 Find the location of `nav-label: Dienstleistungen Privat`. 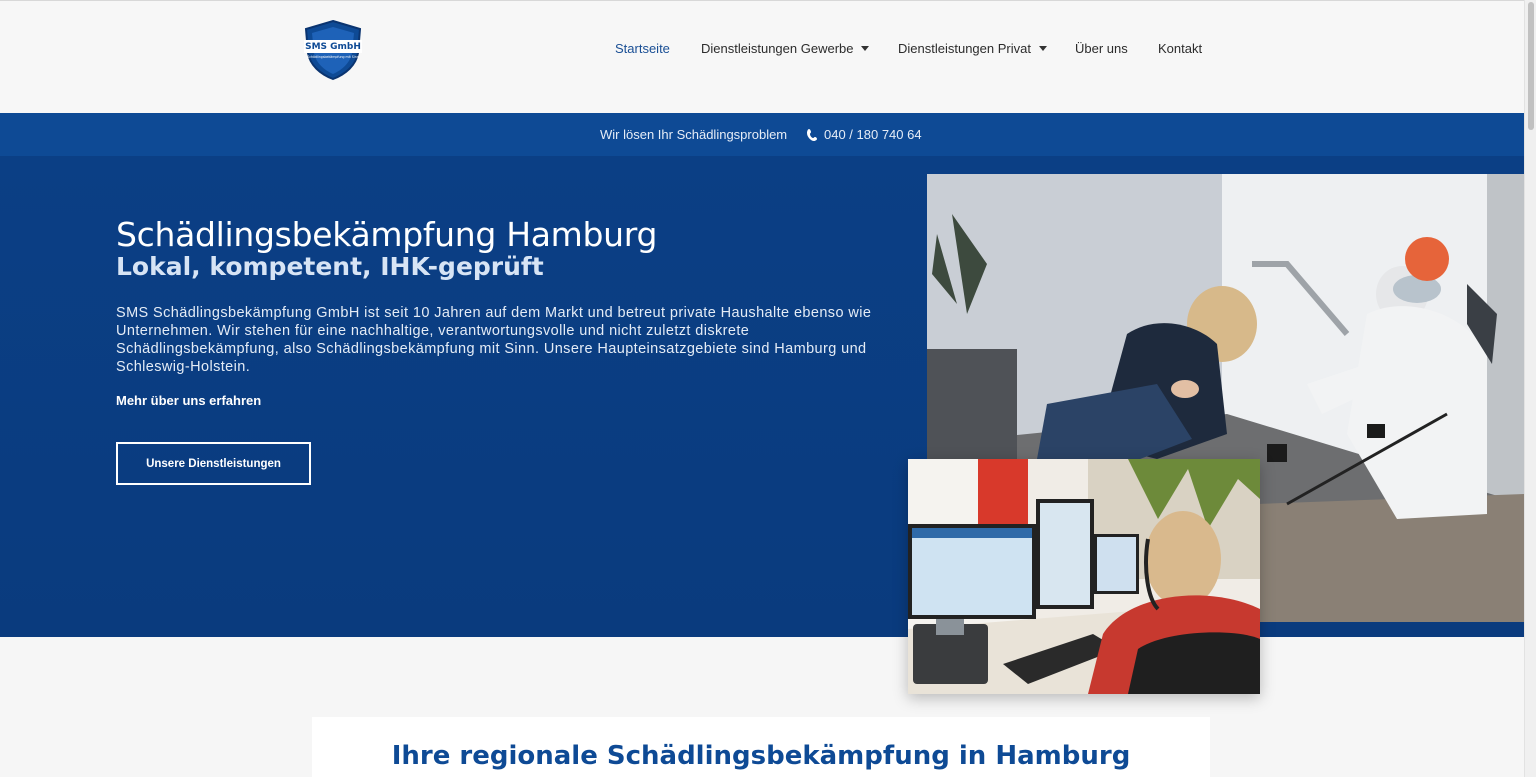

nav-label: Dienstleistungen Privat is located at coordinates (964, 48).